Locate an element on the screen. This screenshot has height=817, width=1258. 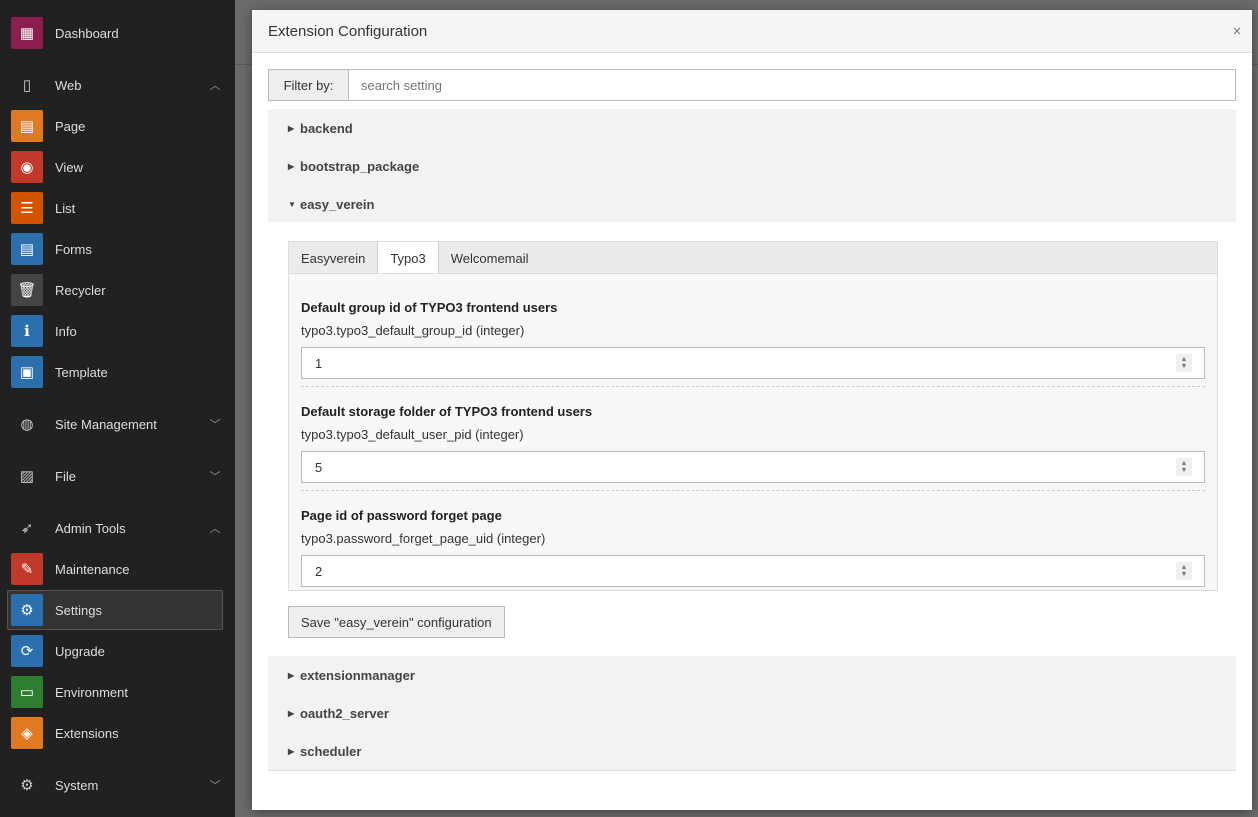
image-icon: ▨ is located at coordinates (27, 476).